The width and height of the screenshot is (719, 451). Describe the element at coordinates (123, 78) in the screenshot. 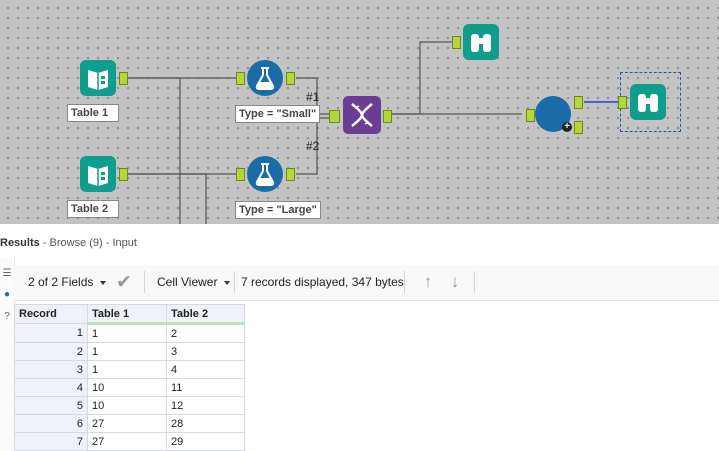

I see `table1-output-anchor` at that location.